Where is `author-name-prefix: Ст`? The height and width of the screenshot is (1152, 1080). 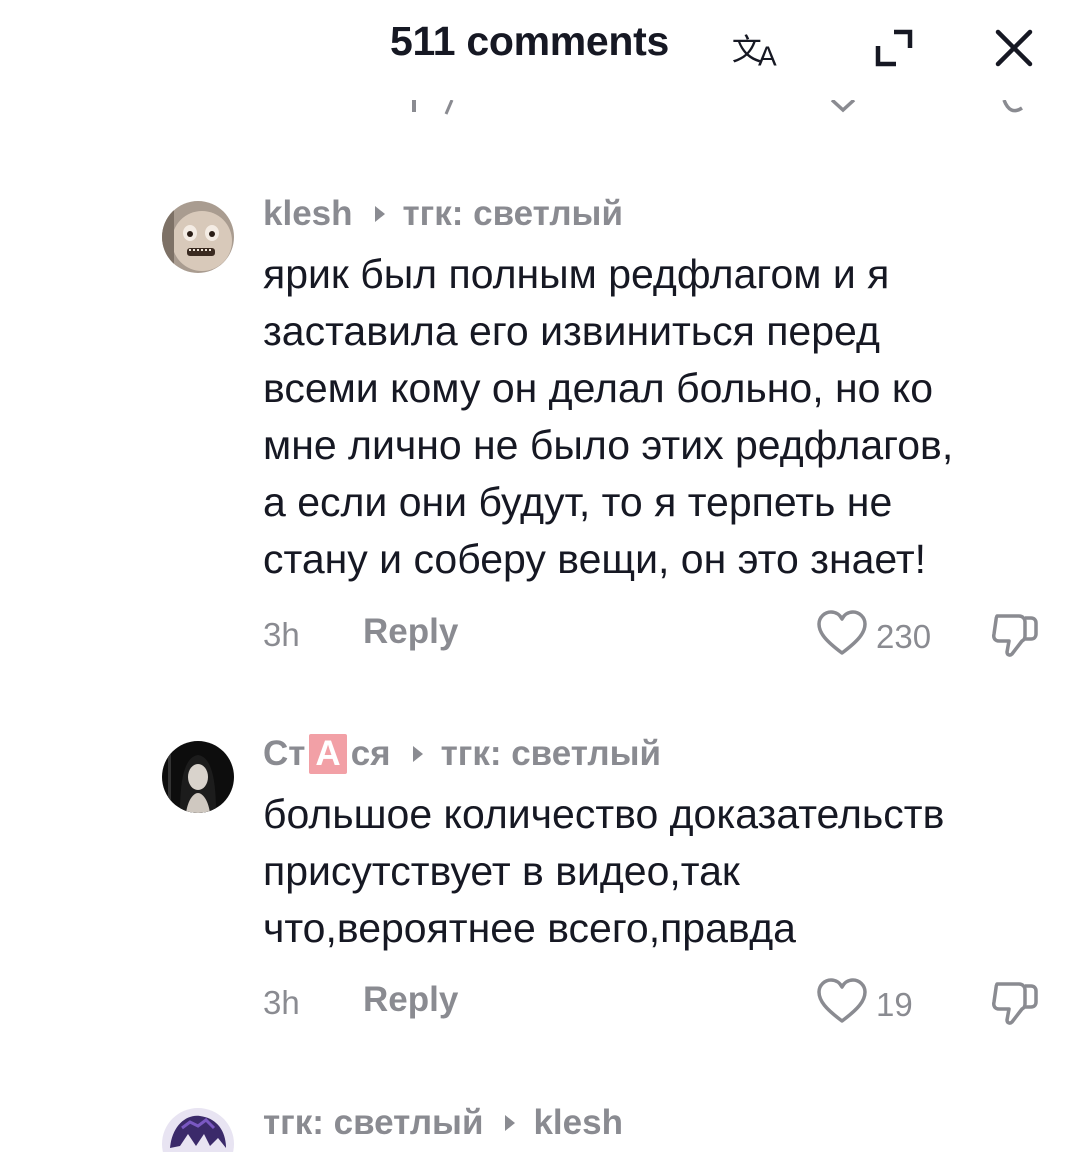 author-name-prefix: Ст is located at coordinates (284, 753).